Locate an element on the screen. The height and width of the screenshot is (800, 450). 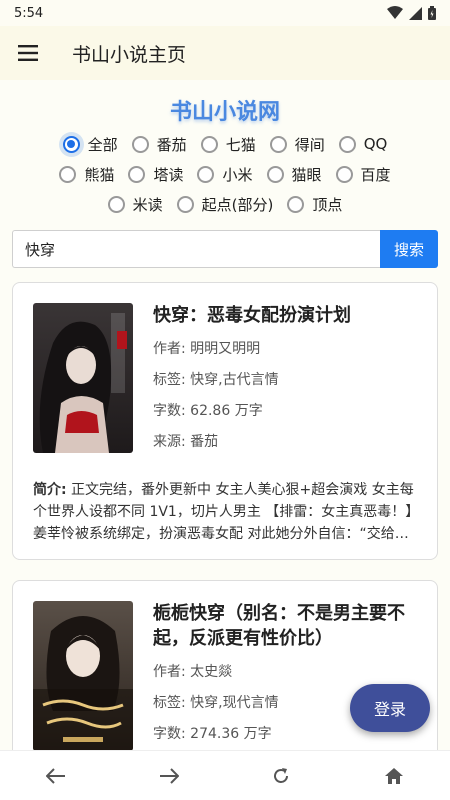
source-label: 猫眼 is located at coordinates (306, 174).